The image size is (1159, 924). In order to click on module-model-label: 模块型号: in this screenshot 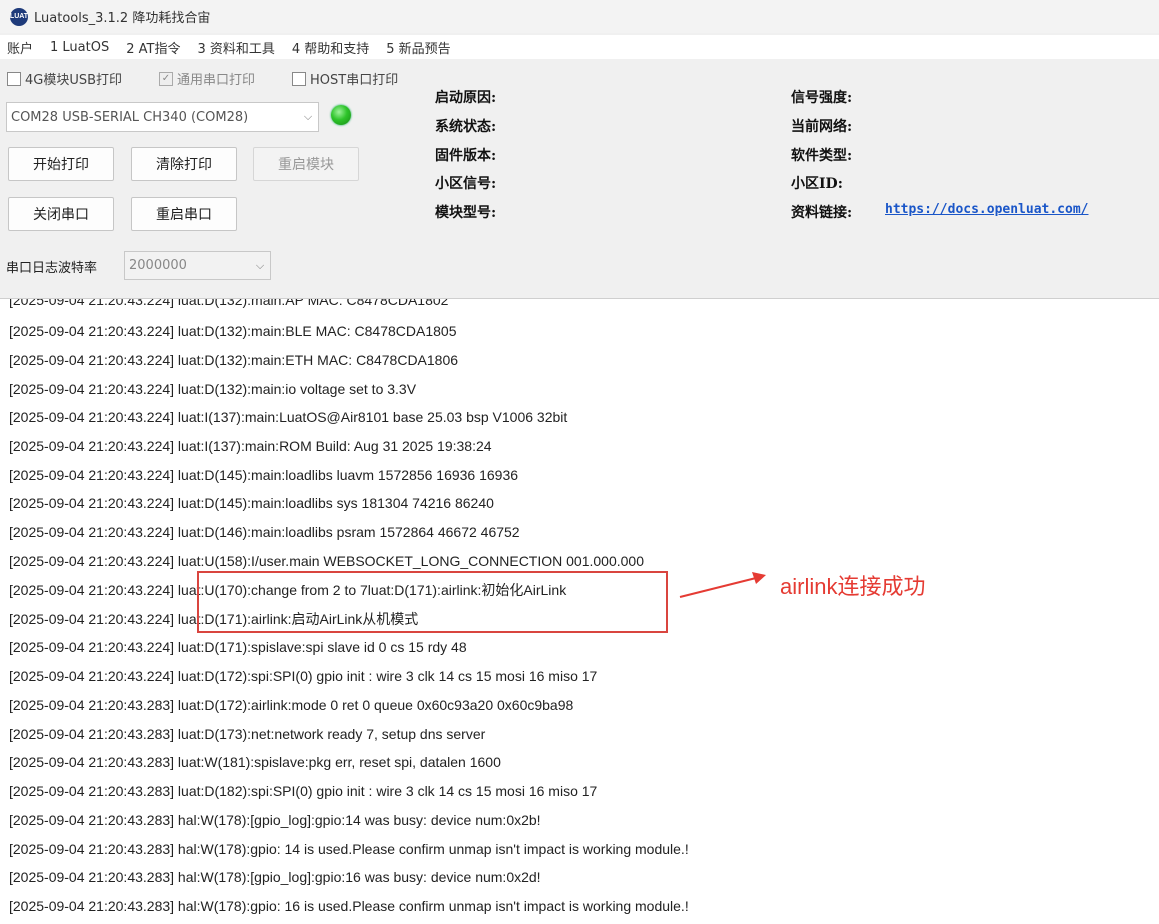, I will do `click(466, 213)`.